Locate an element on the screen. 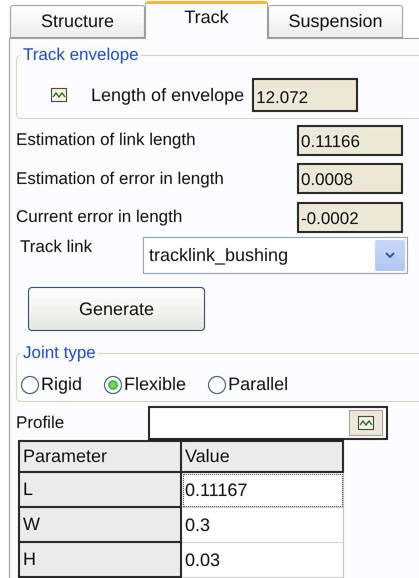  radio-label: Flexible is located at coordinates (155, 385).